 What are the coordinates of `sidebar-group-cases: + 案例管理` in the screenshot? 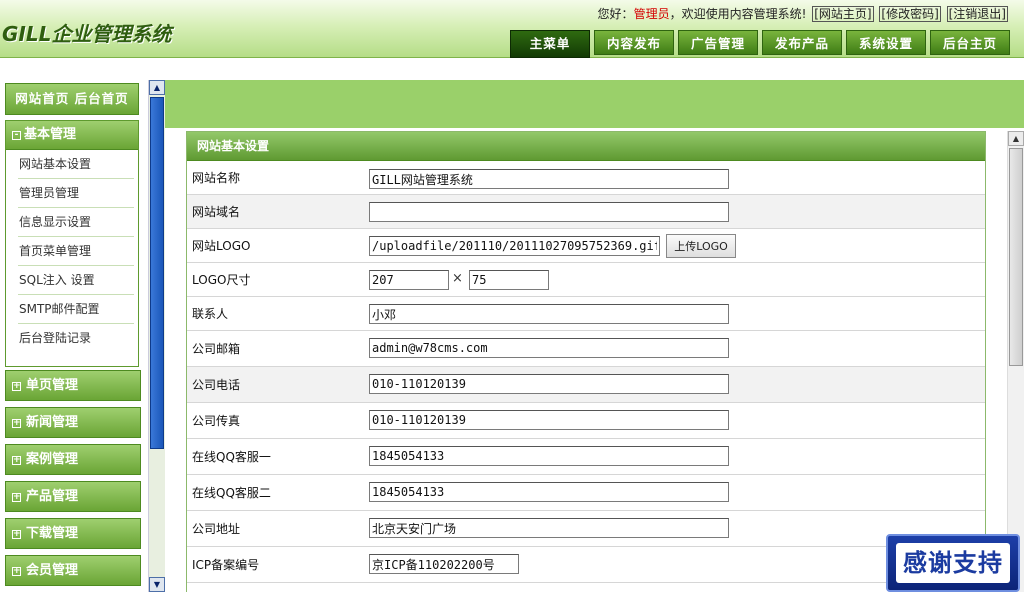 It's located at (73, 459).